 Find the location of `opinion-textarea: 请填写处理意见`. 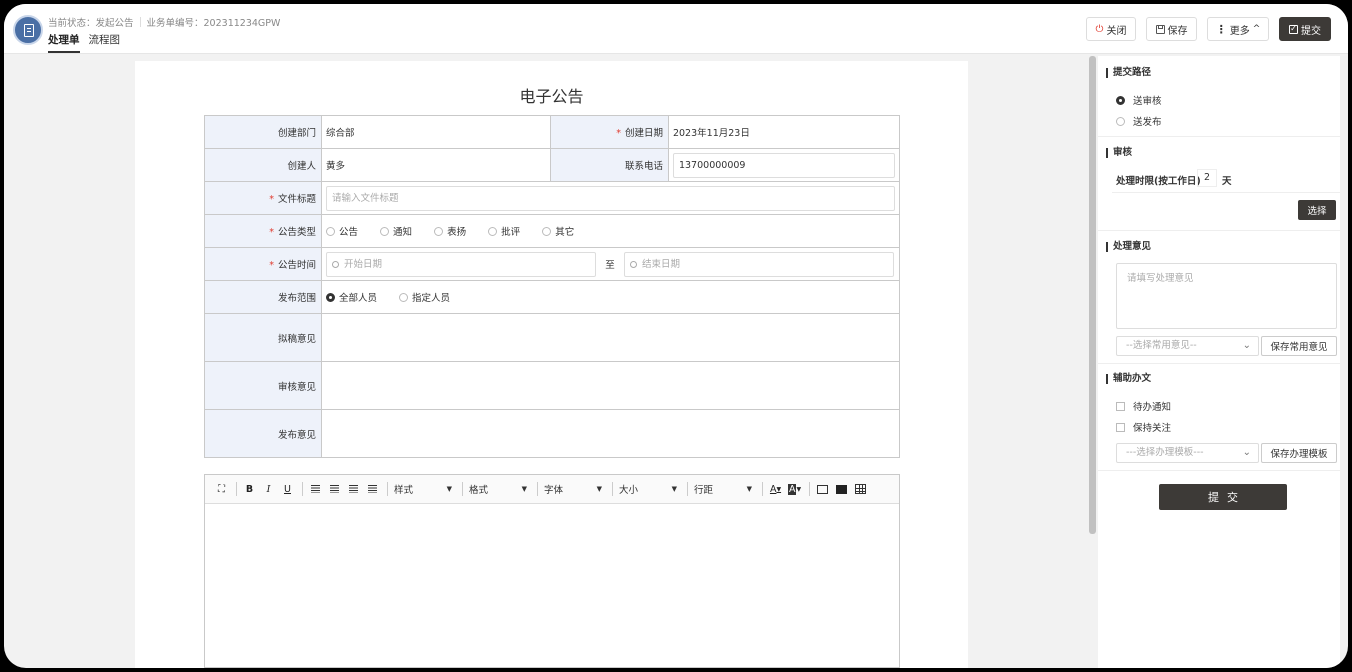

opinion-textarea: 请填写处理意见 is located at coordinates (1226, 296).